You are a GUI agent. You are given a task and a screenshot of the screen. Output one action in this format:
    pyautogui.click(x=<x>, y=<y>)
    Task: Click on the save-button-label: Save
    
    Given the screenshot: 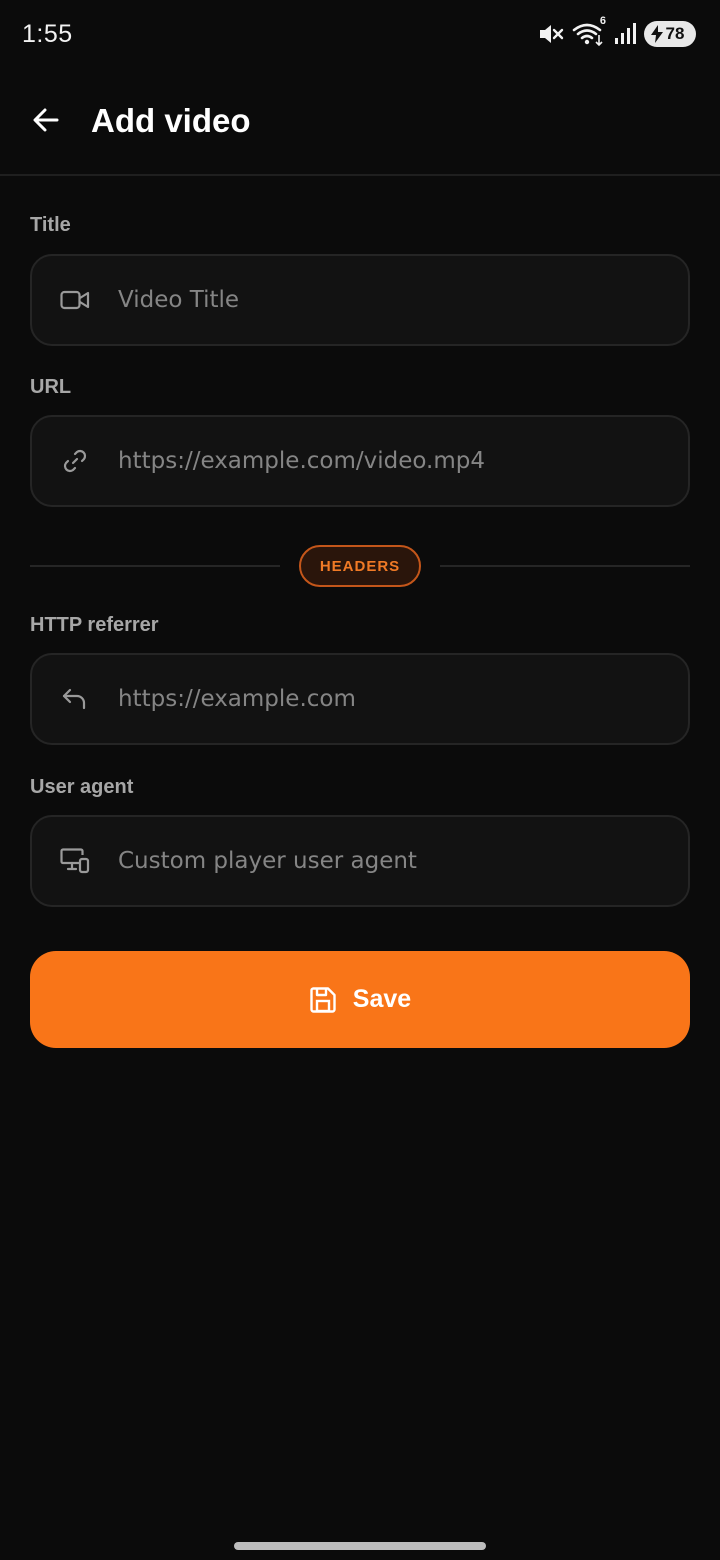 What is the action you would take?
    pyautogui.click(x=382, y=999)
    